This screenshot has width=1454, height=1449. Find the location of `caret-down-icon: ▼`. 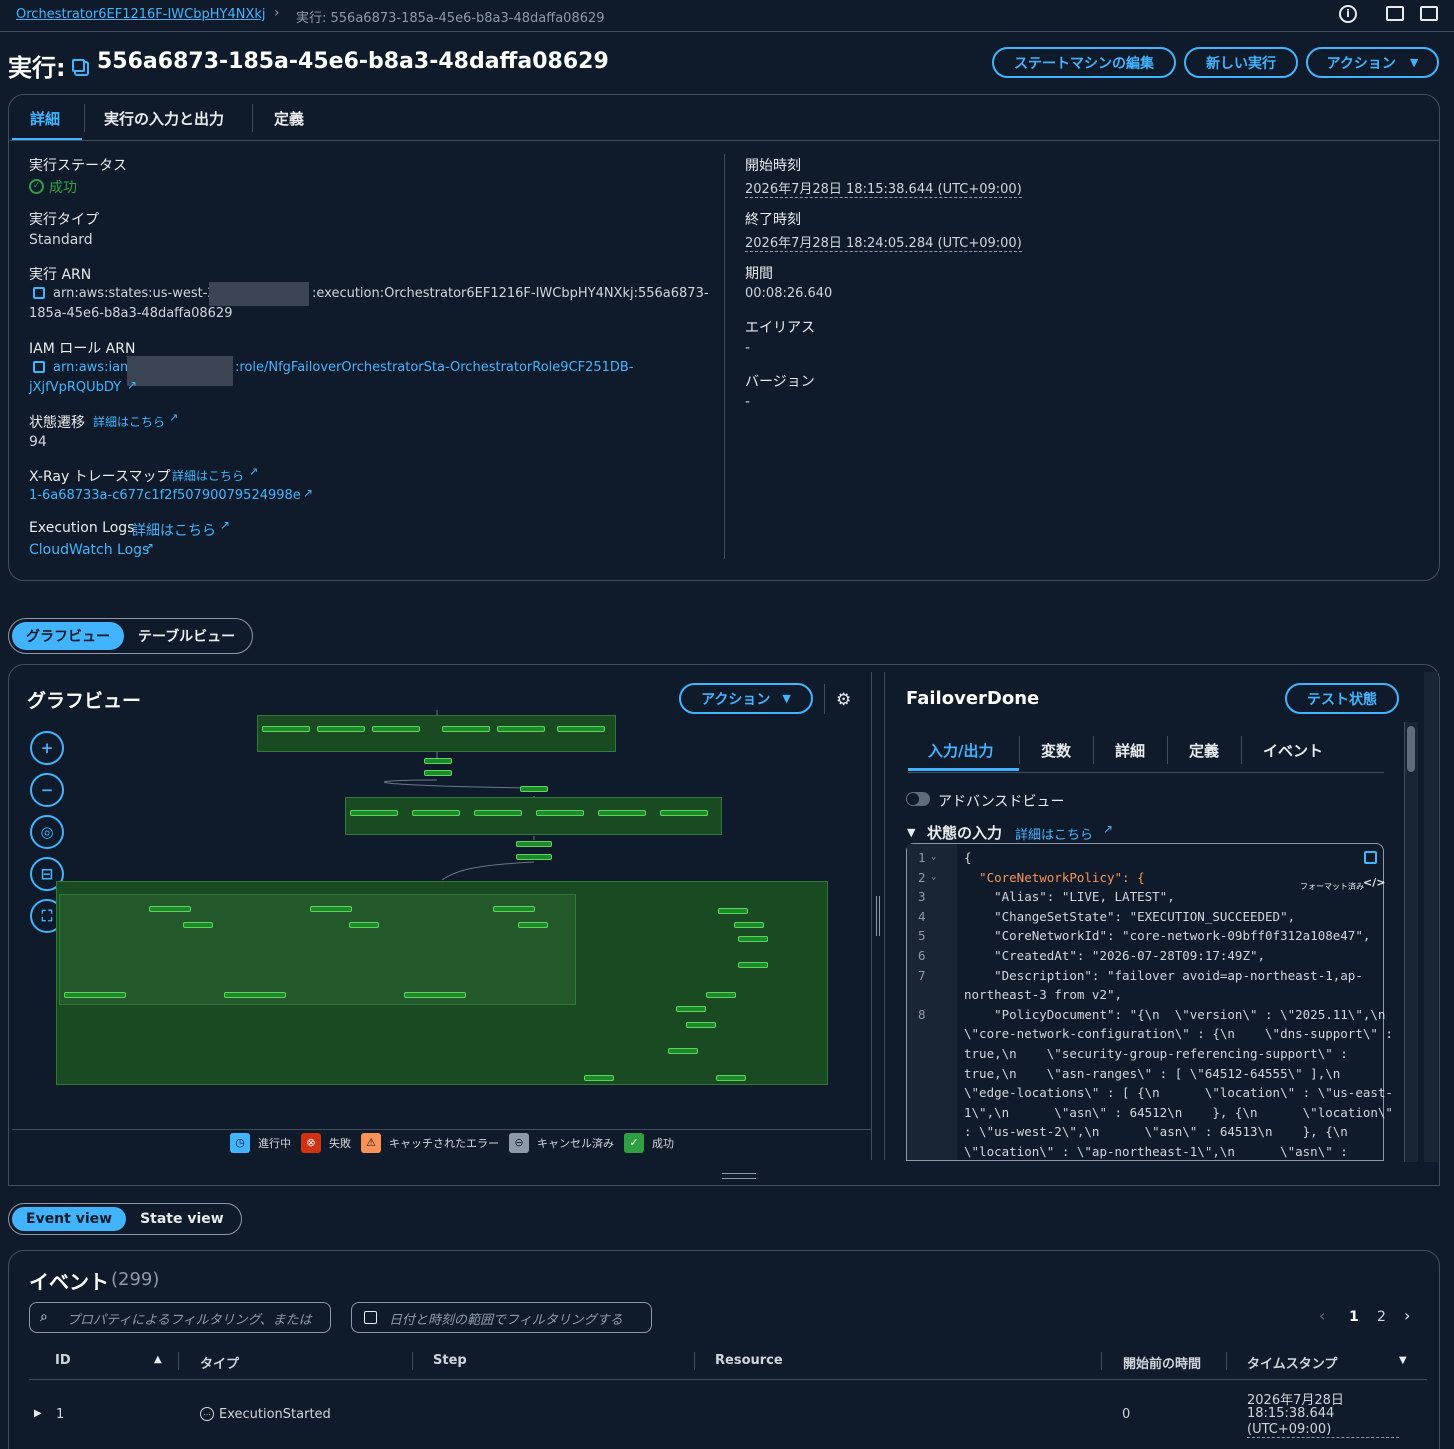

caret-down-icon: ▼ is located at coordinates (911, 832).